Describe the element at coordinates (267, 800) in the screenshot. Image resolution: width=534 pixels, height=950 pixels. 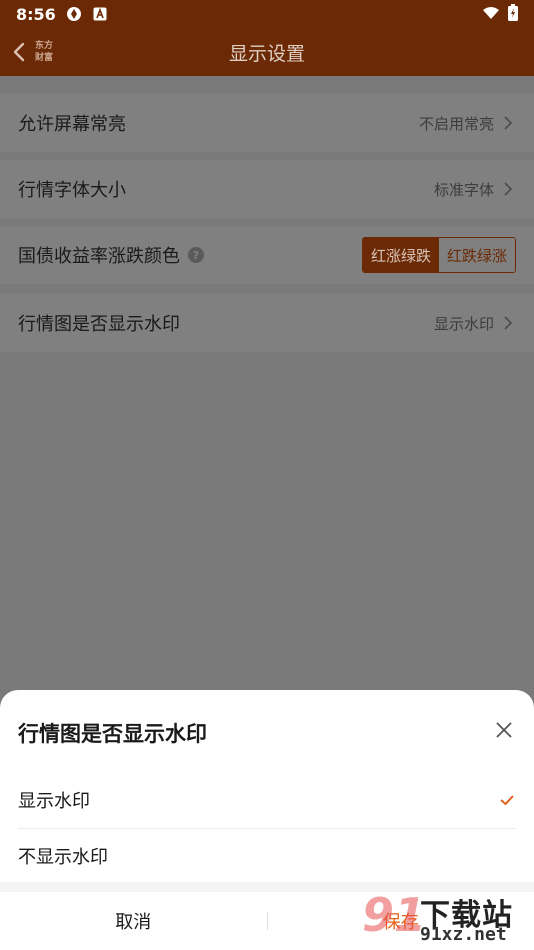
I see `option-show-watermark: 显示水印` at that location.